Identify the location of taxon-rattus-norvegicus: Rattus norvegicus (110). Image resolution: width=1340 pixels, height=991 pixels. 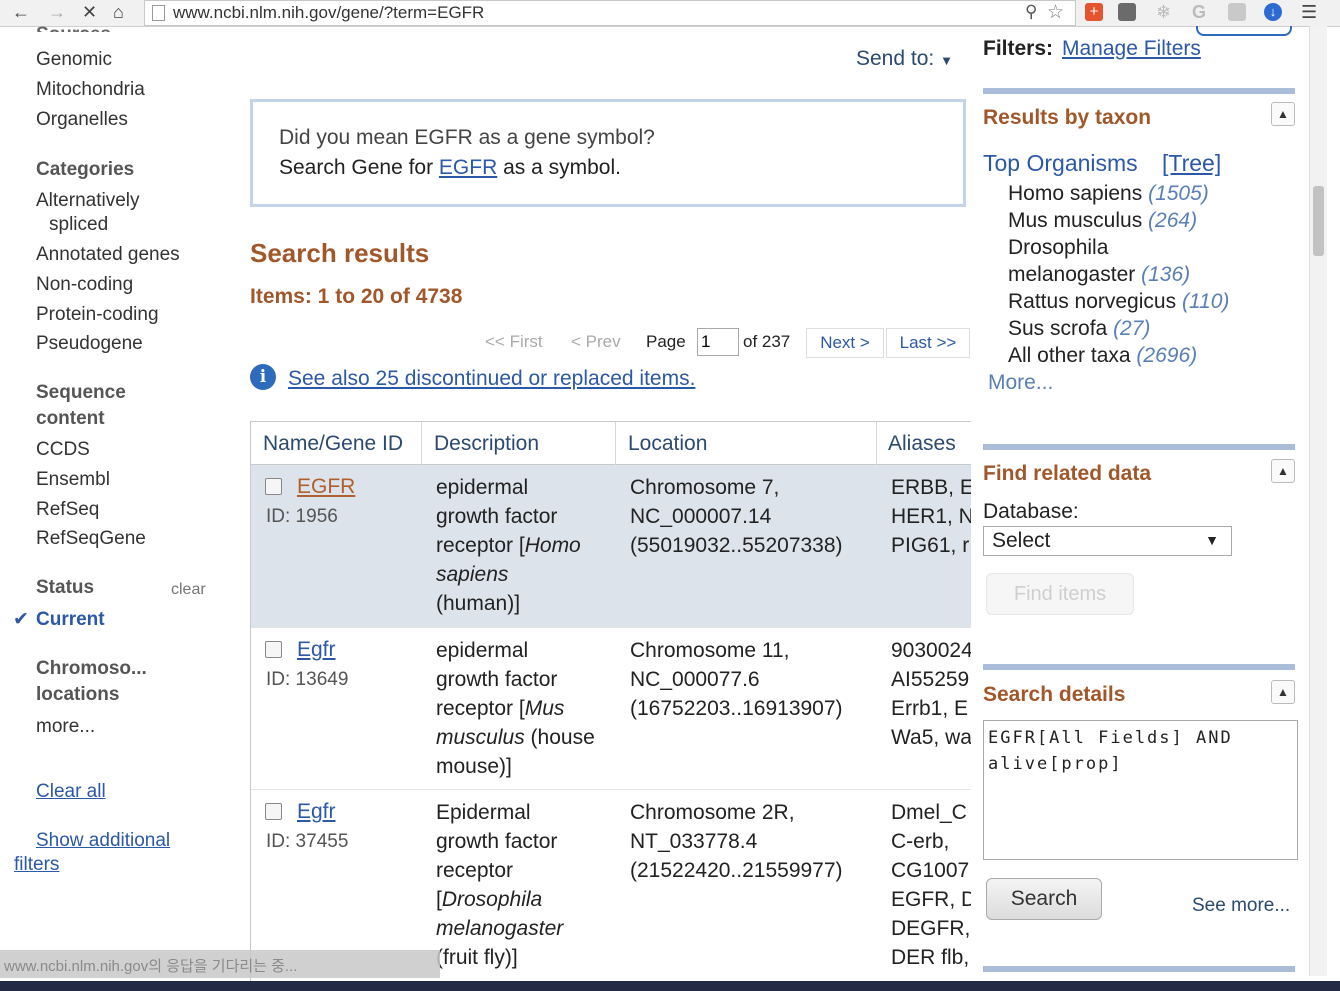
(1118, 302).